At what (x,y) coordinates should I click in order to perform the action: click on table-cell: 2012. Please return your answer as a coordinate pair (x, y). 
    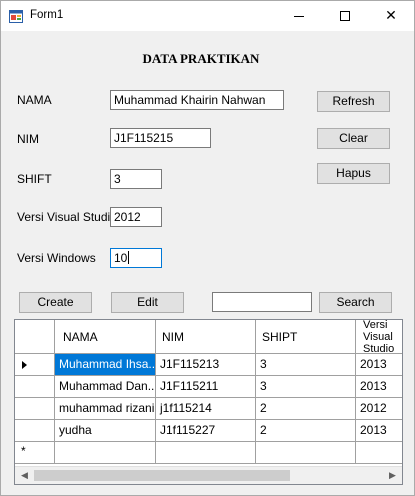
    Looking at the image, I should click on (379, 409).